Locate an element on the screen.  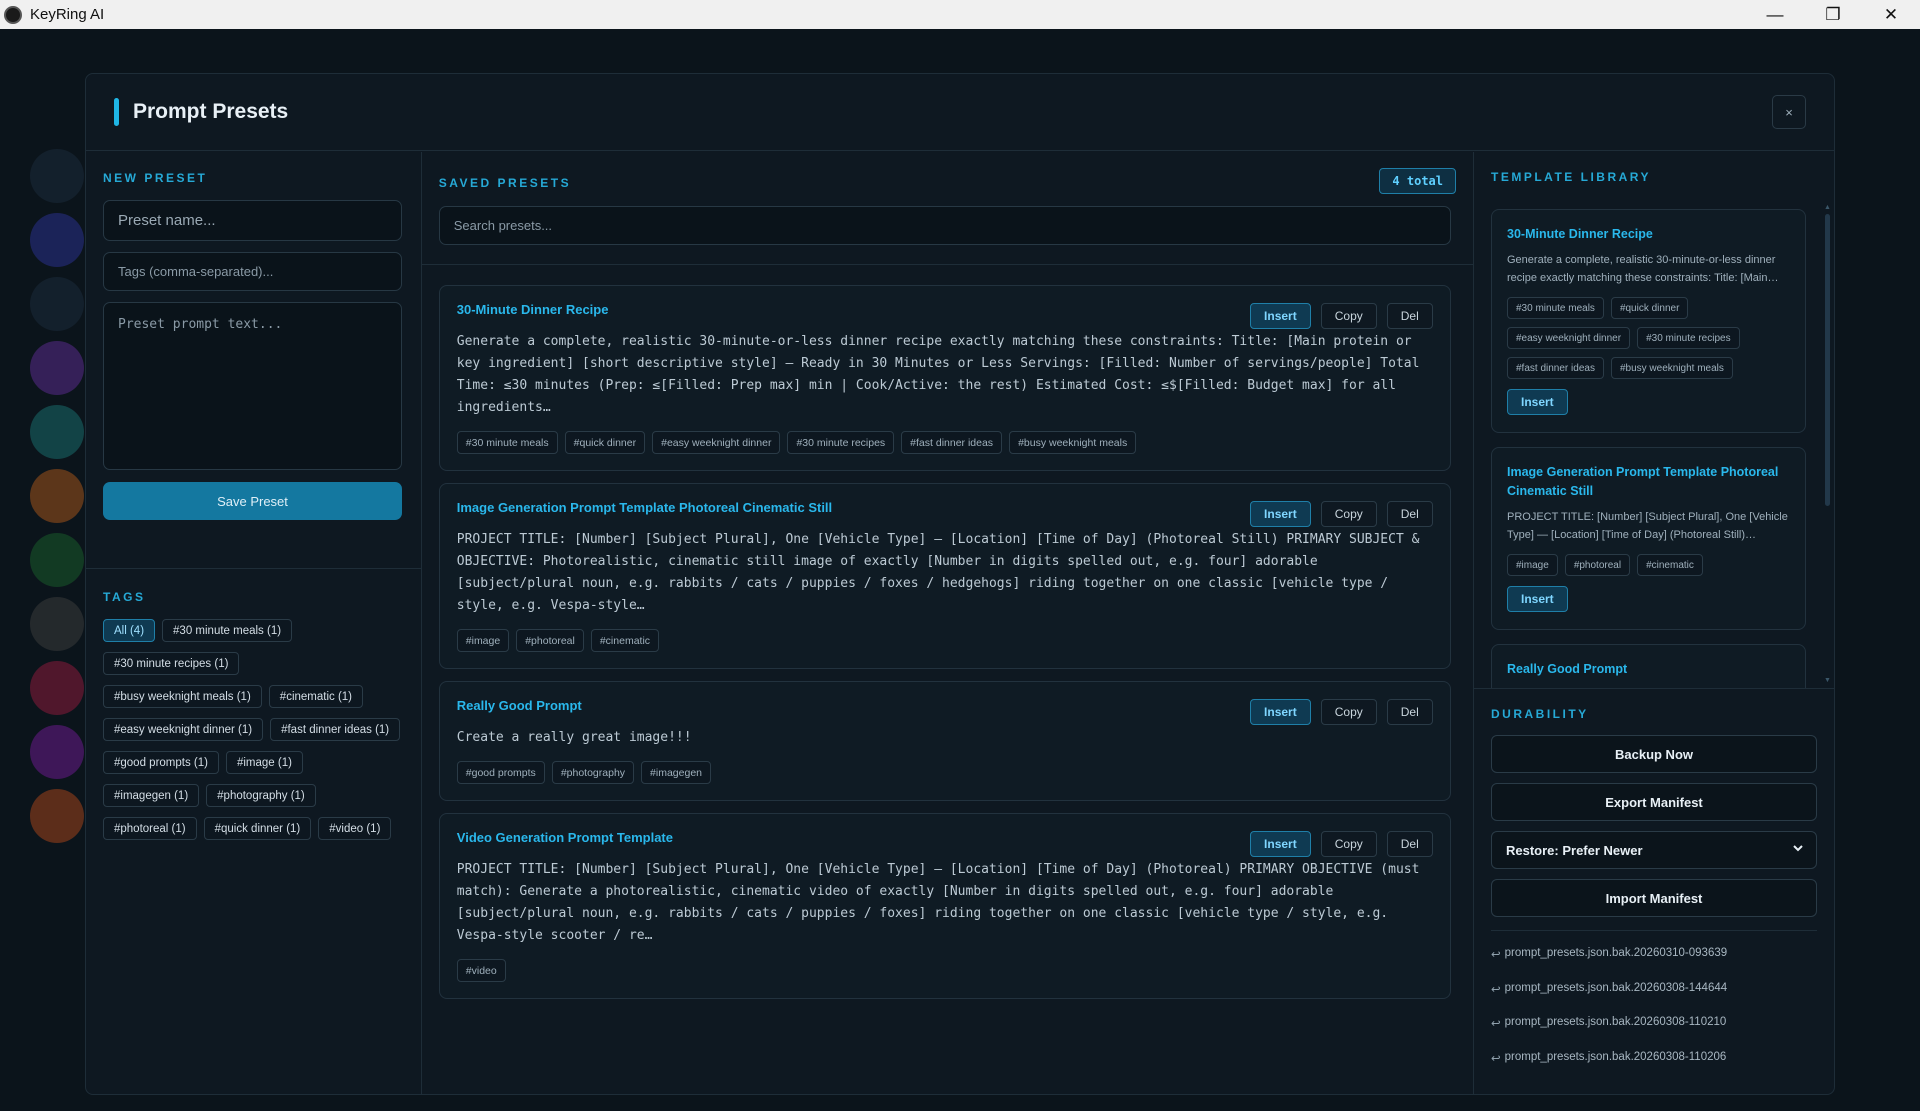
divider is located at coordinates (1654, 930).